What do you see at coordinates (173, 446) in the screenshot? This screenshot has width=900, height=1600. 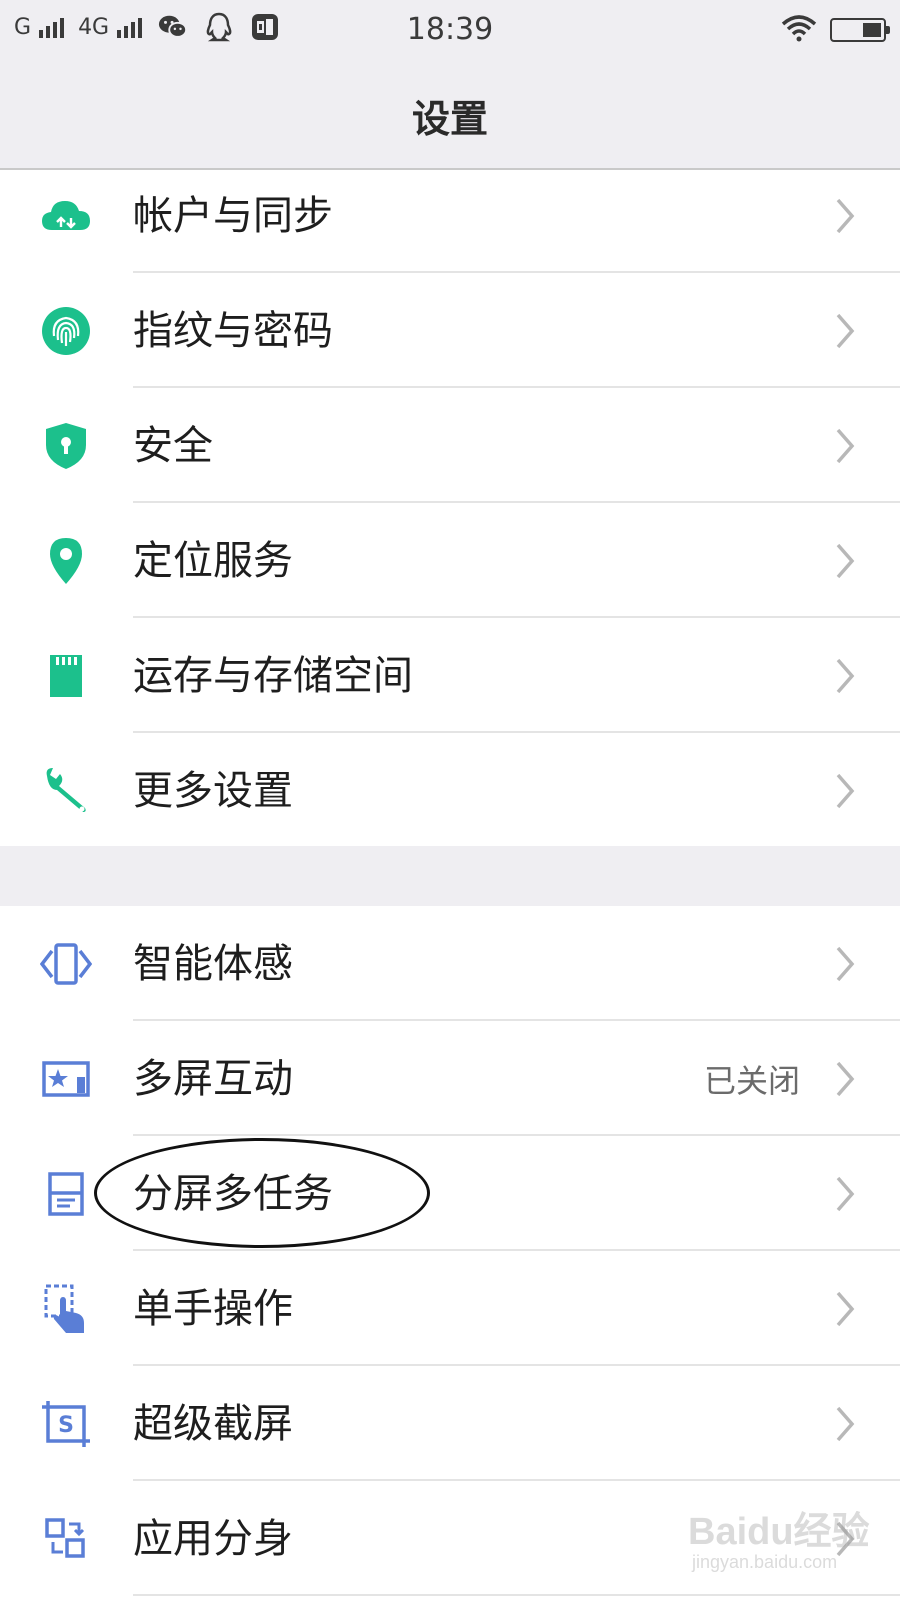 I see `settings-item-label: 安全` at bounding box center [173, 446].